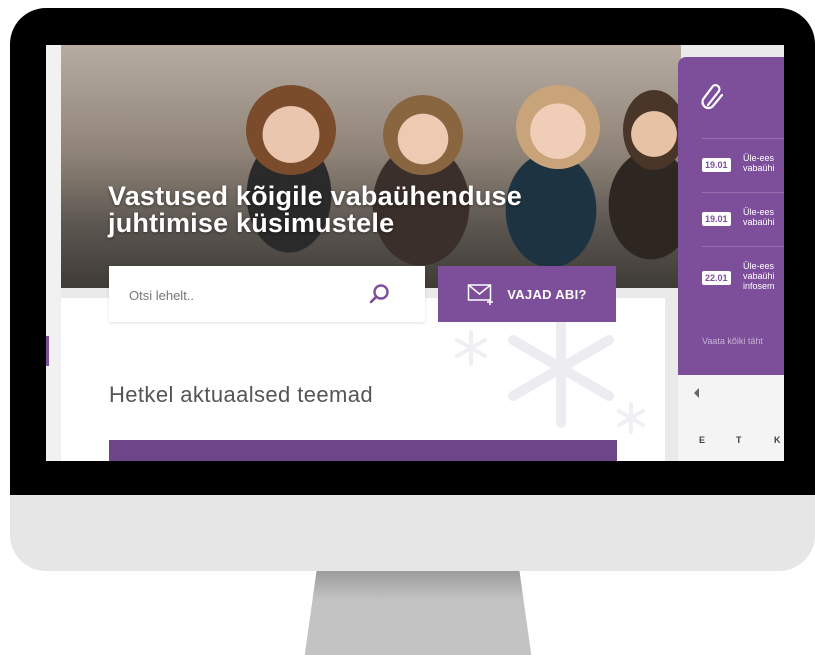 The image size is (815, 655). I want to click on mail-plus-icon, so click(480, 294).